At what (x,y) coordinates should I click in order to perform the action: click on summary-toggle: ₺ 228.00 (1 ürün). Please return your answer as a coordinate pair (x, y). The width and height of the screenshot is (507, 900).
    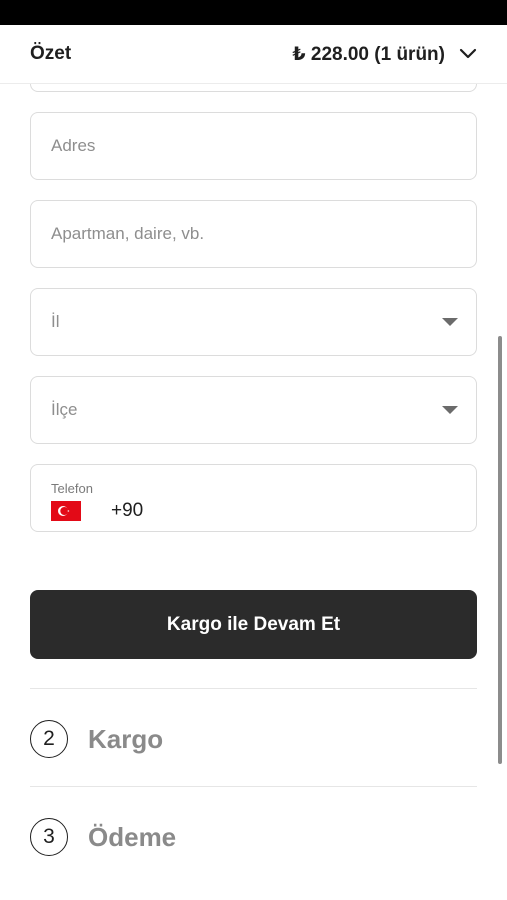
    Looking at the image, I should click on (384, 54).